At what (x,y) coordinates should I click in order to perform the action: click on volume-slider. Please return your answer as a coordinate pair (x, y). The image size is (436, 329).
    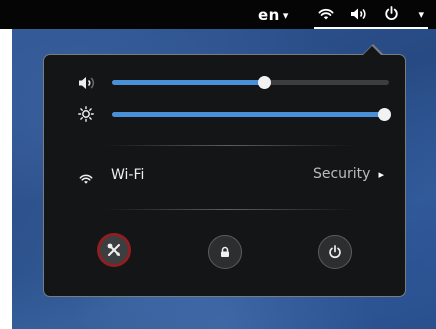
    Looking at the image, I should click on (250, 82).